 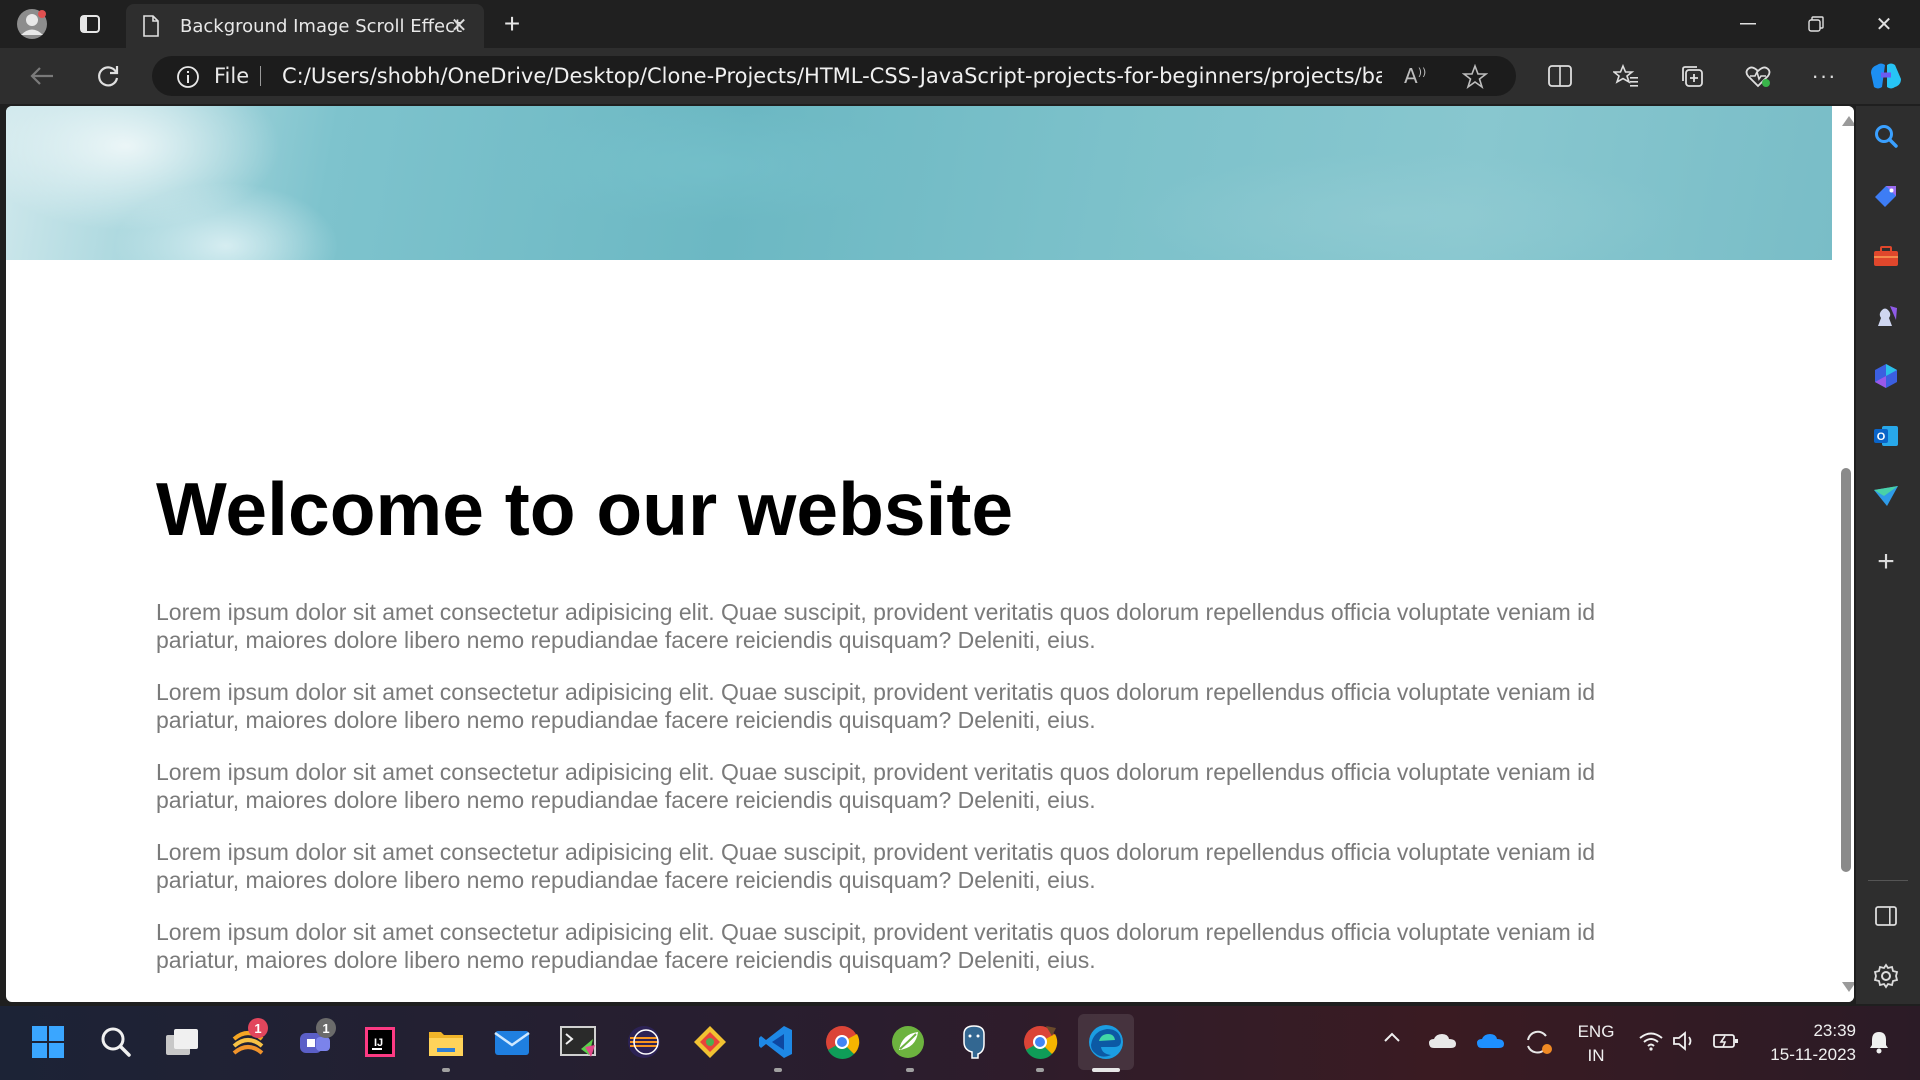 I want to click on tab-close-icon: ✕, so click(x=459, y=25).